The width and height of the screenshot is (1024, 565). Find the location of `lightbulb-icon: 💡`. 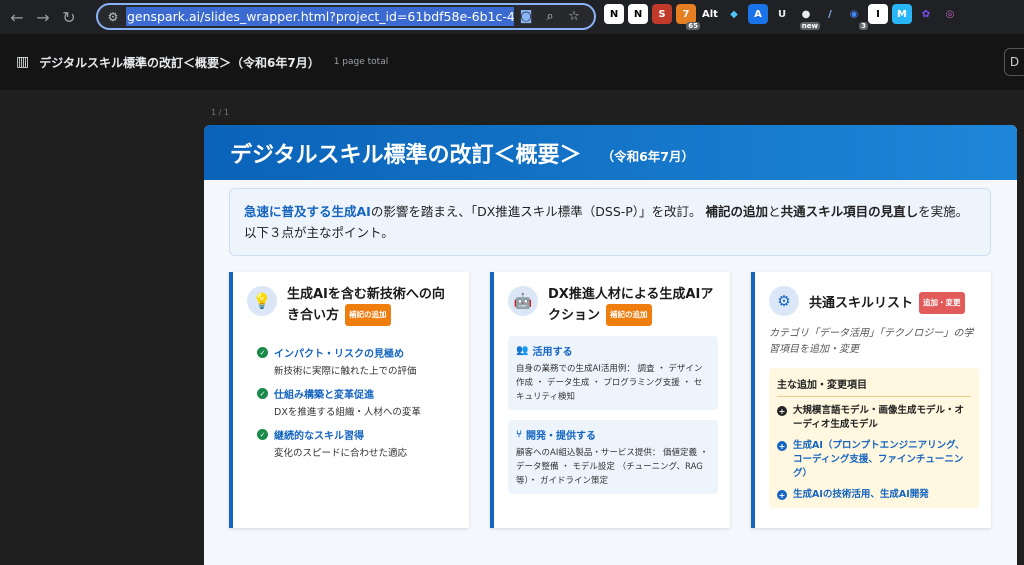

lightbulb-icon: 💡 is located at coordinates (262, 301).